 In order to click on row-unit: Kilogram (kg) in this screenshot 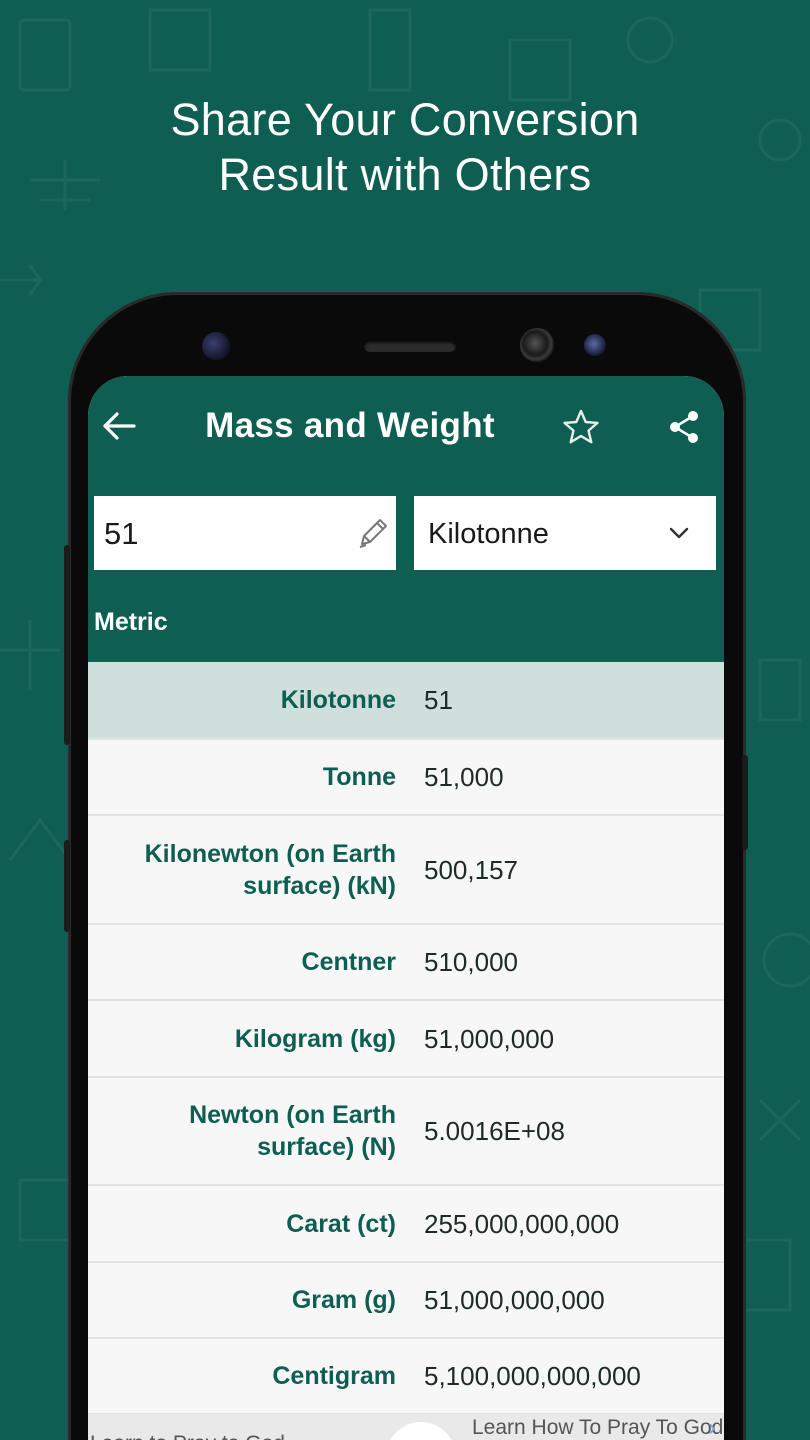, I will do `click(315, 1038)`.